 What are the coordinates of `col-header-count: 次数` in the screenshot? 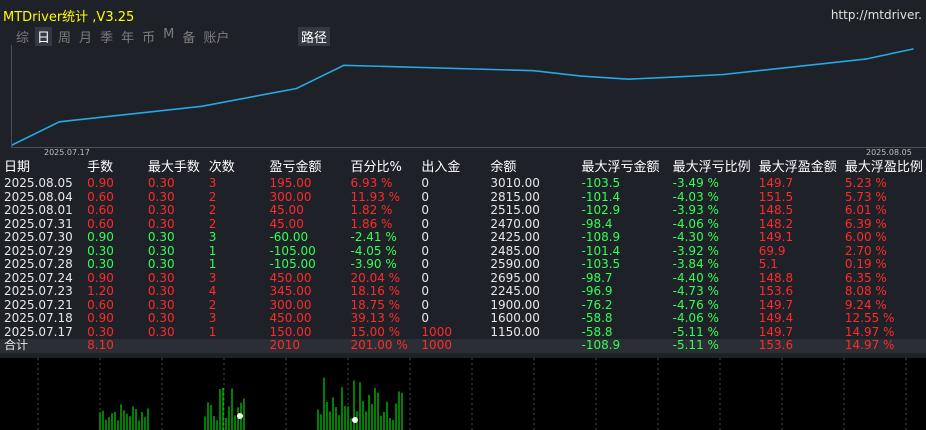 It's located at (239, 168).